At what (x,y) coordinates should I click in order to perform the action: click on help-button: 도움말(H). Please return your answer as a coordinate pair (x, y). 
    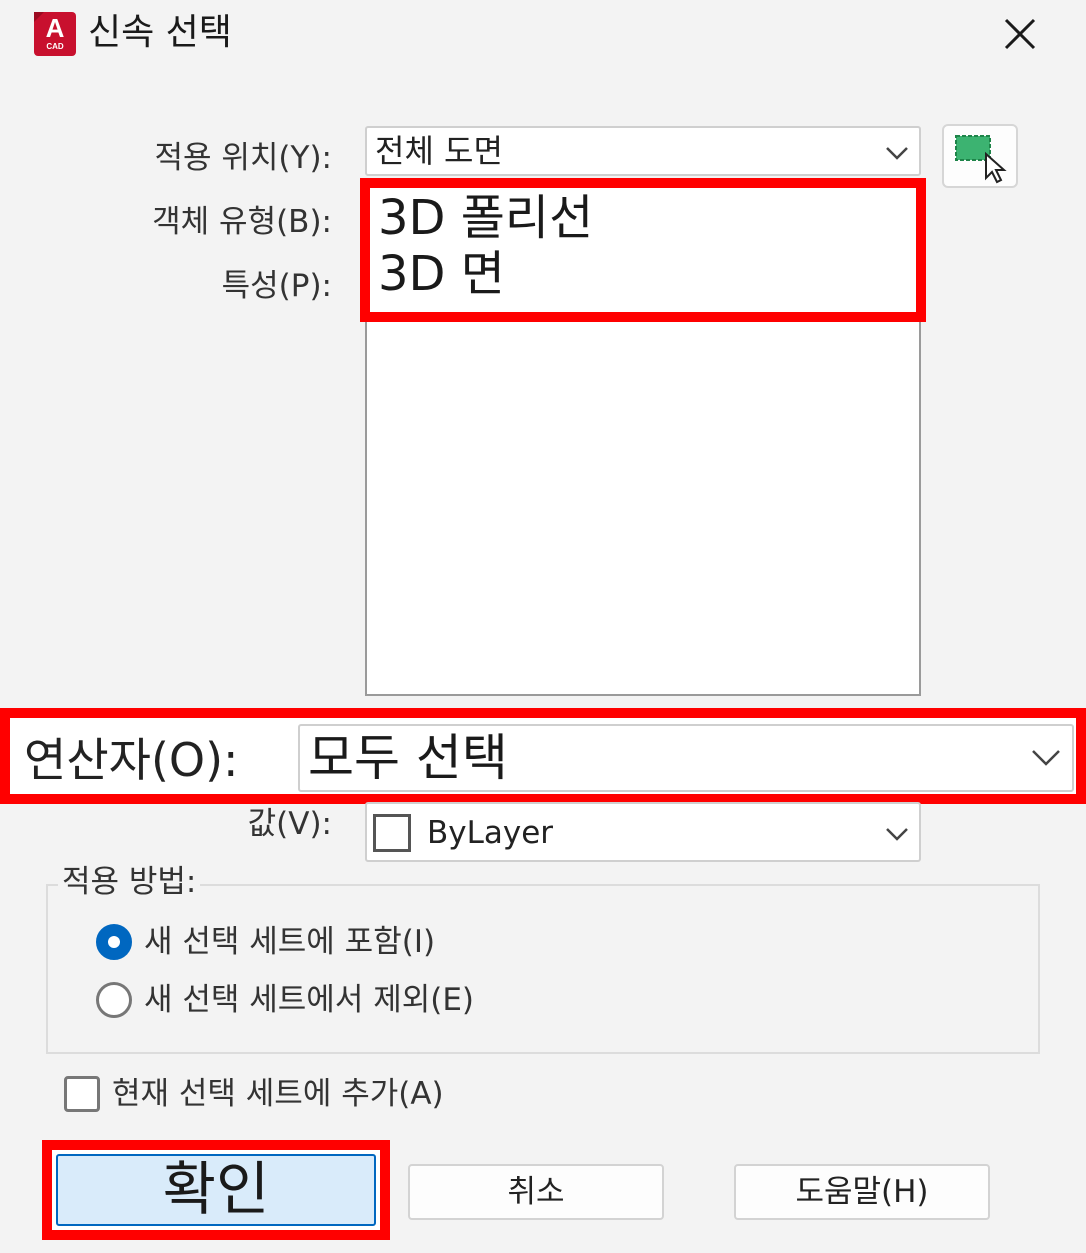
    Looking at the image, I should click on (862, 1192).